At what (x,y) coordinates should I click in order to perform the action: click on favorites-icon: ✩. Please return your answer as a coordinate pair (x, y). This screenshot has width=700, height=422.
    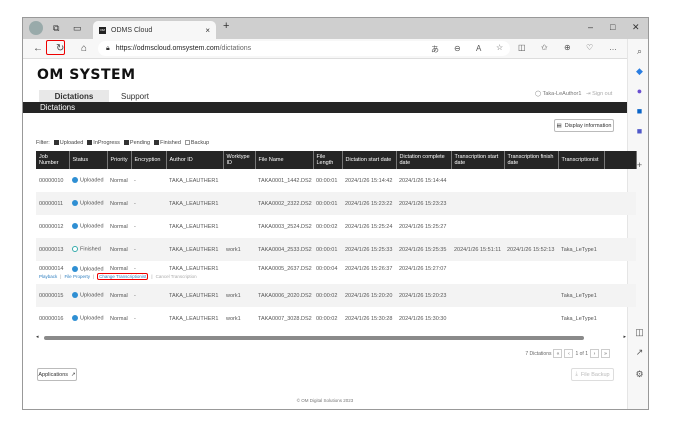
    Looking at the image, I should click on (544, 47).